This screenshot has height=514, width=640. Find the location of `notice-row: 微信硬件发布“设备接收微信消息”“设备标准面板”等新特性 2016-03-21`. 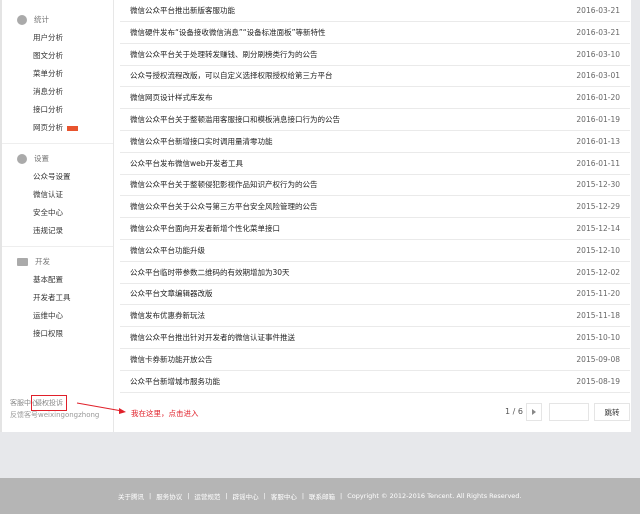

notice-row: 微信硬件发布“设备接收微信消息”“设备标准面板”等新特性 2016-03-21 is located at coordinates (375, 33).